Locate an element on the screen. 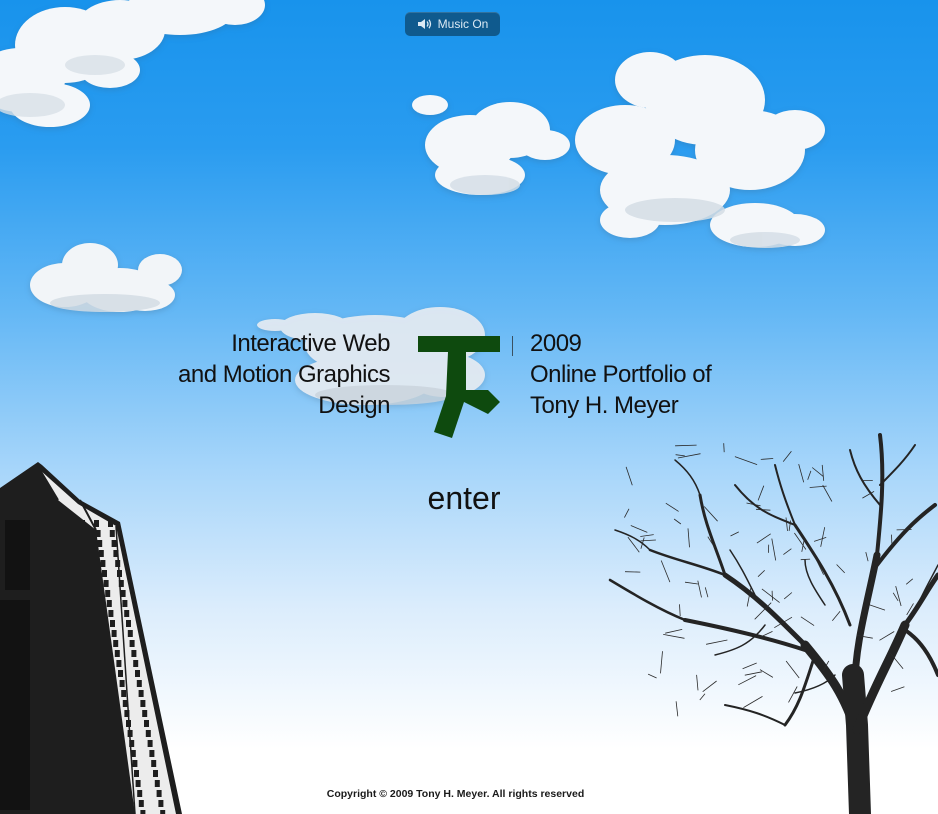 This screenshot has width=938, height=814. th-monogram-logo is located at coordinates (459, 387).